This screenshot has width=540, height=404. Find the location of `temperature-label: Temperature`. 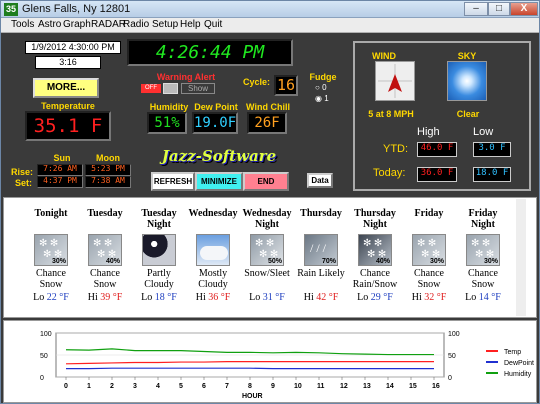

temperature-label: Temperature is located at coordinates (68, 106).